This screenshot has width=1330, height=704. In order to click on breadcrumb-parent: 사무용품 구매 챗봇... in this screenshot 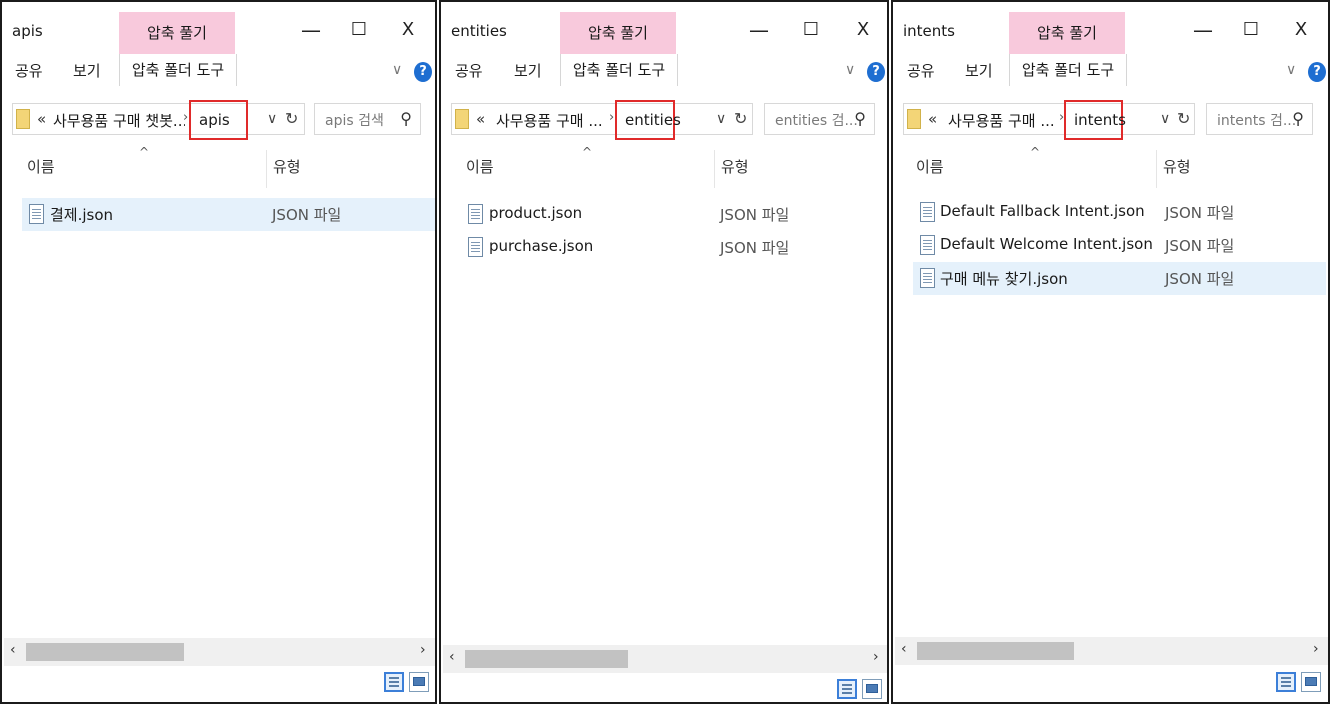, I will do `click(119, 120)`.